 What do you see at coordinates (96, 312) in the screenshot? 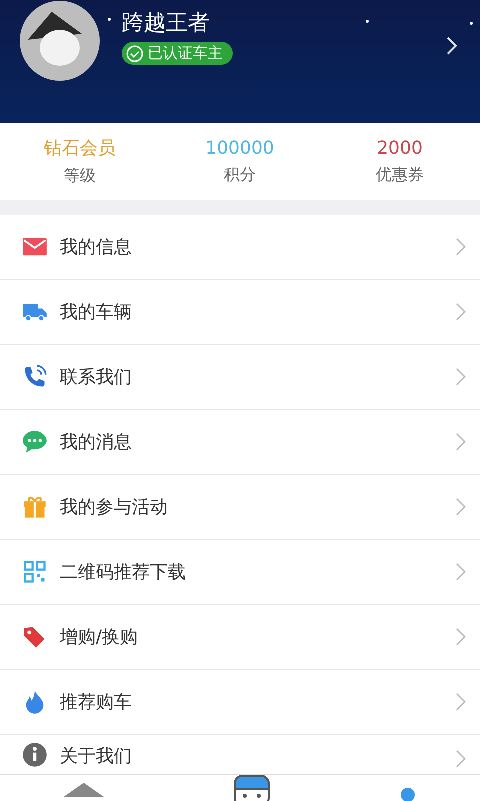
I see `menu-label: 我的车辆` at bounding box center [96, 312].